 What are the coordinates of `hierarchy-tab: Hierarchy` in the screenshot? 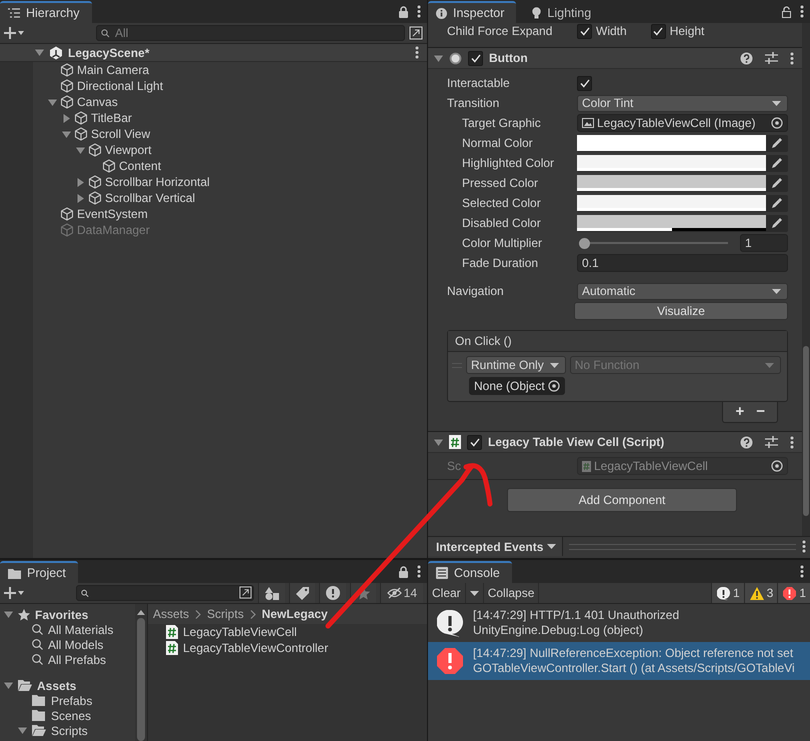 It's located at (46, 12).